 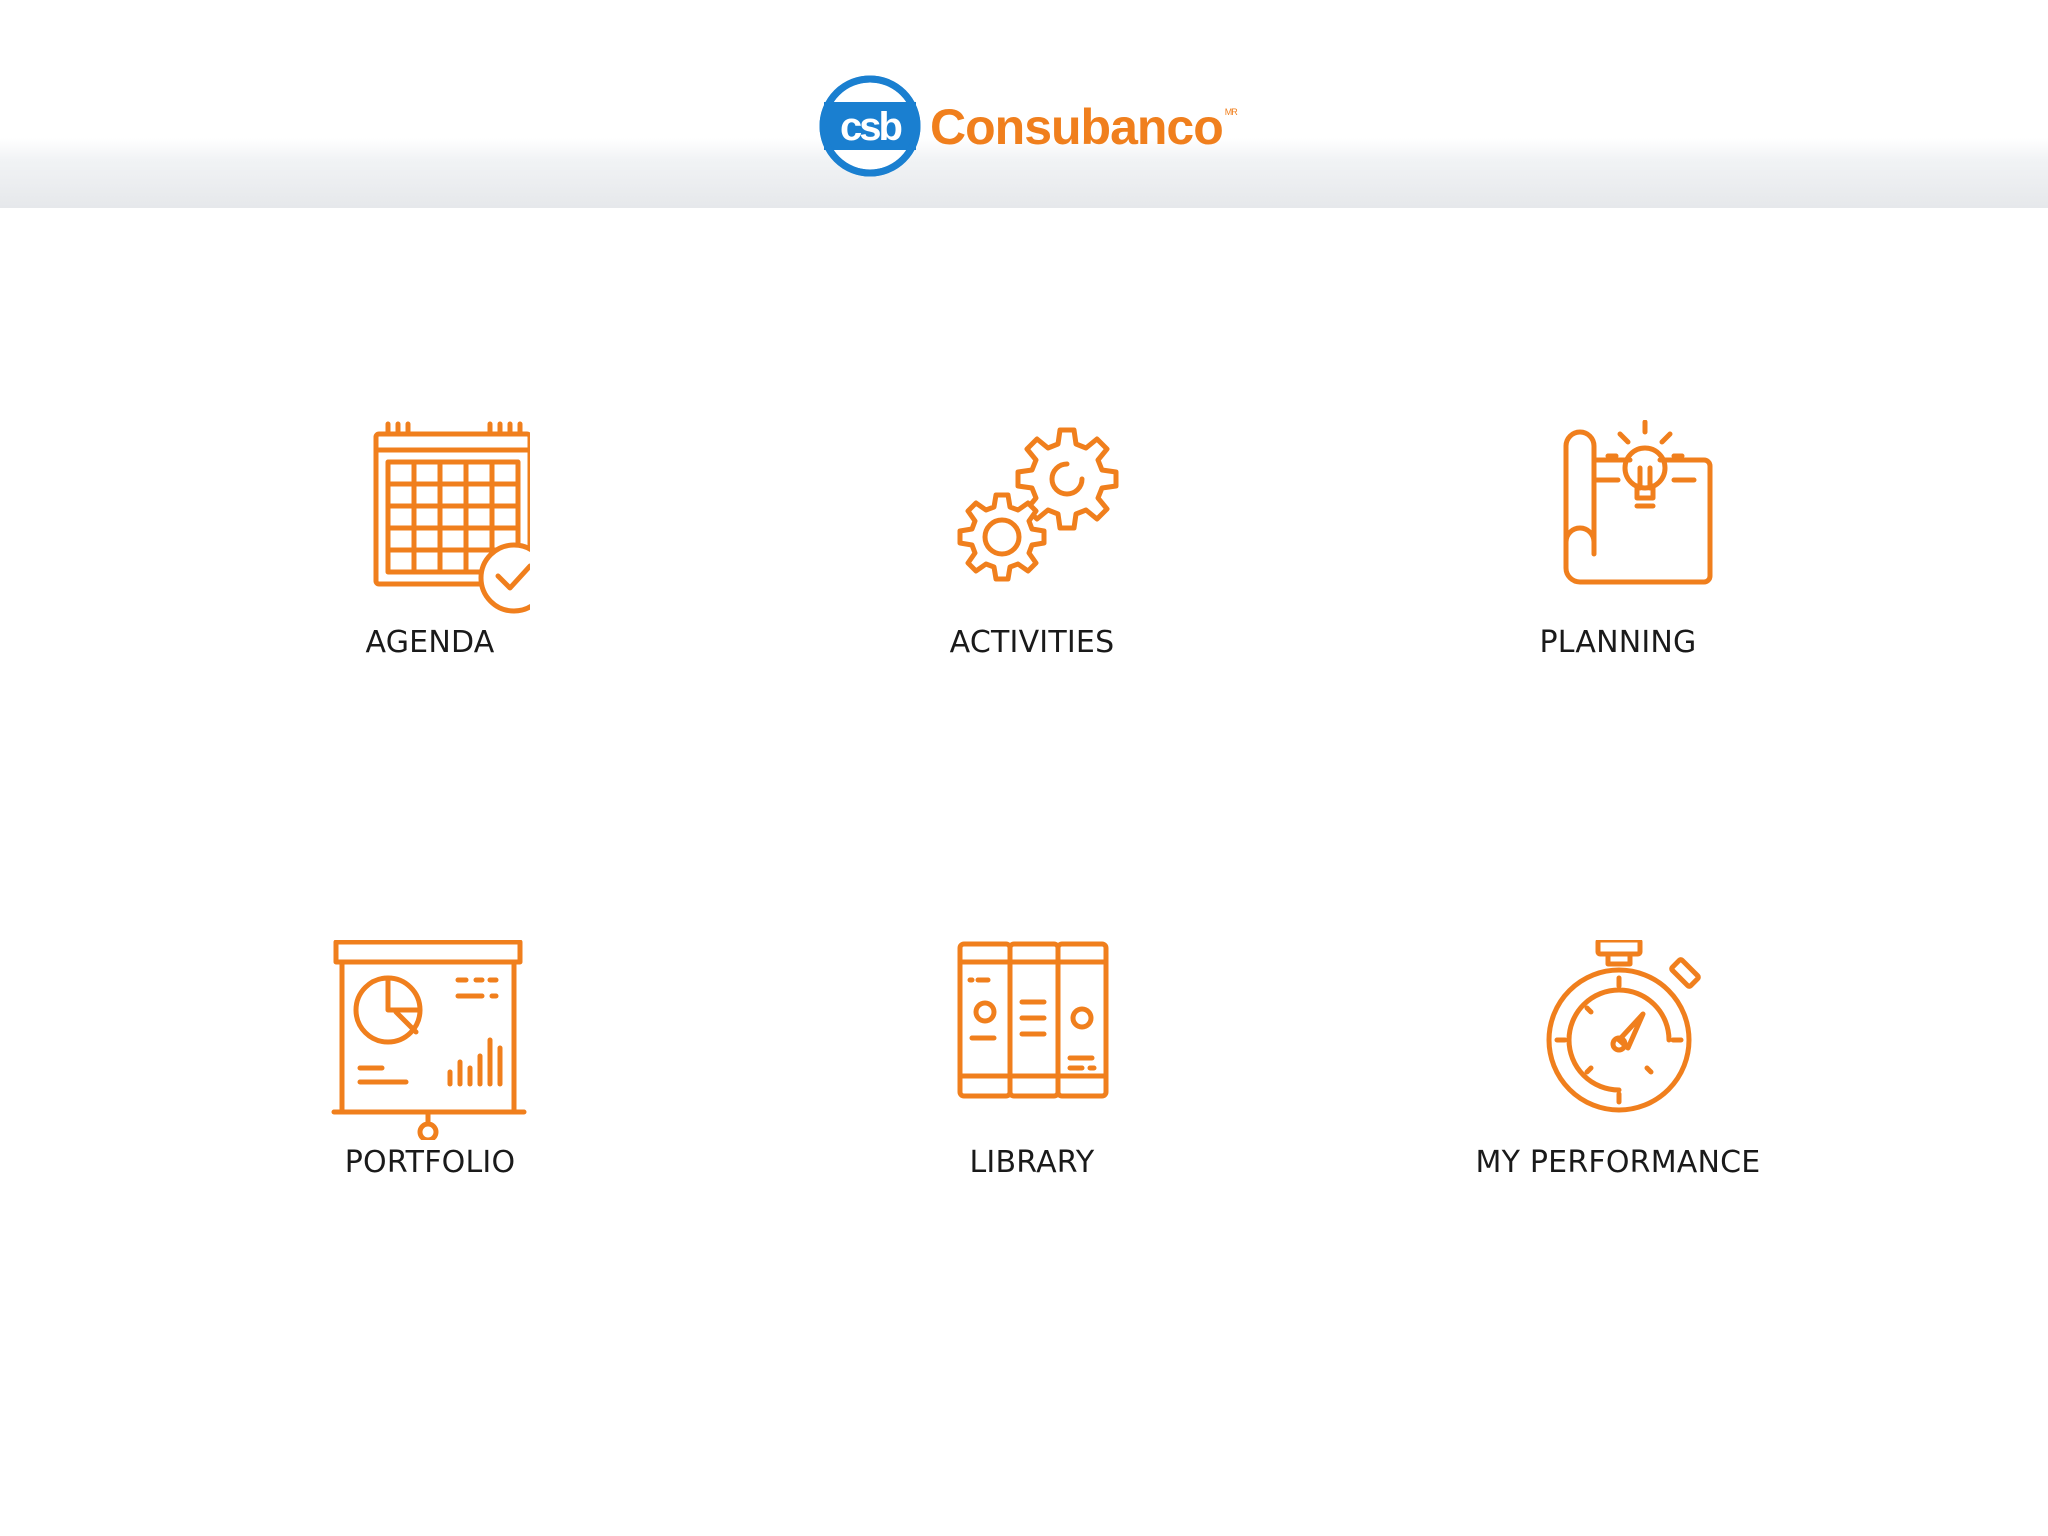 I want to click on menu-item-activities: ACTIVITIES, so click(x=1032, y=550).